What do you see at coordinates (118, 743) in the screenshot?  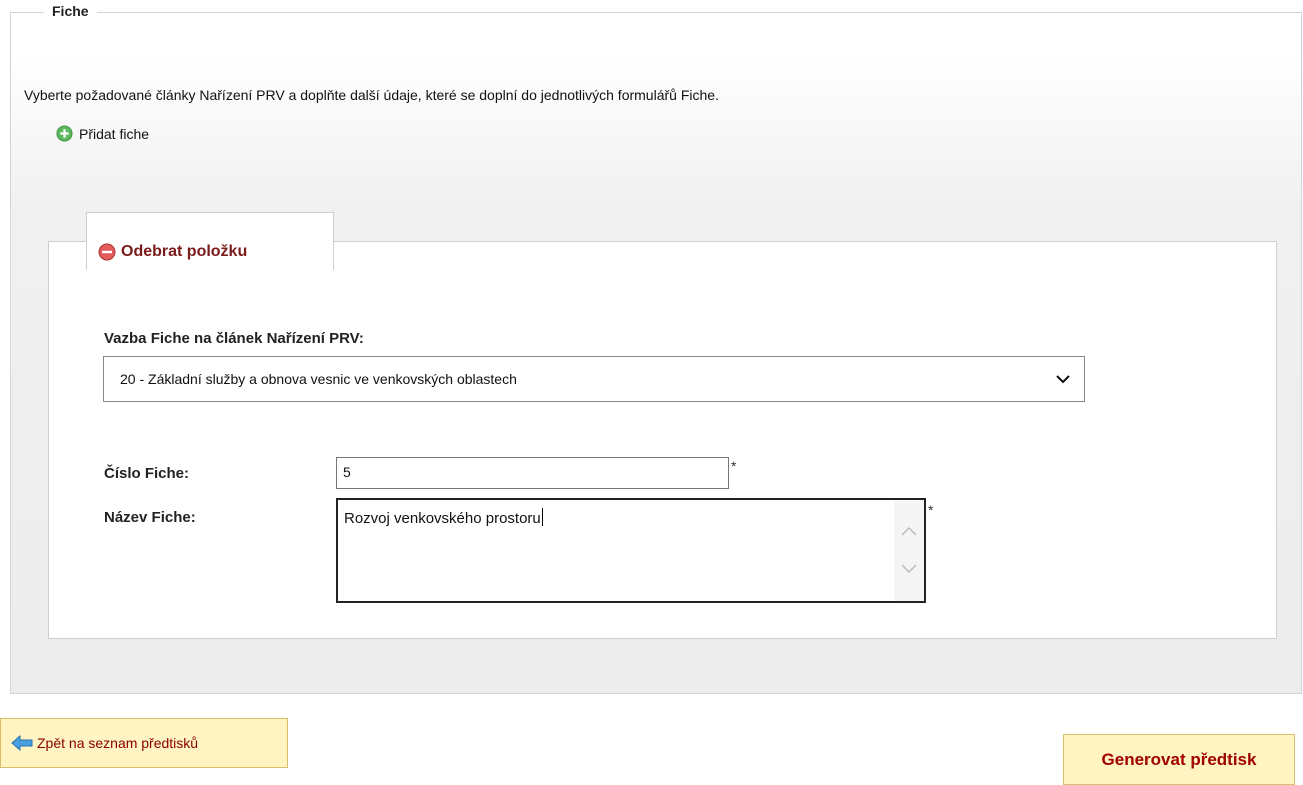 I see `back-button-label: Zpět na seznam předtisků` at bounding box center [118, 743].